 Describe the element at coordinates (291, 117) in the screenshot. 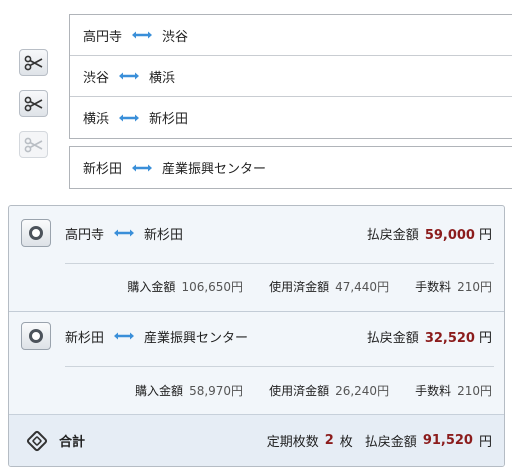

I see `route-row: 横浜 新杉田` at that location.